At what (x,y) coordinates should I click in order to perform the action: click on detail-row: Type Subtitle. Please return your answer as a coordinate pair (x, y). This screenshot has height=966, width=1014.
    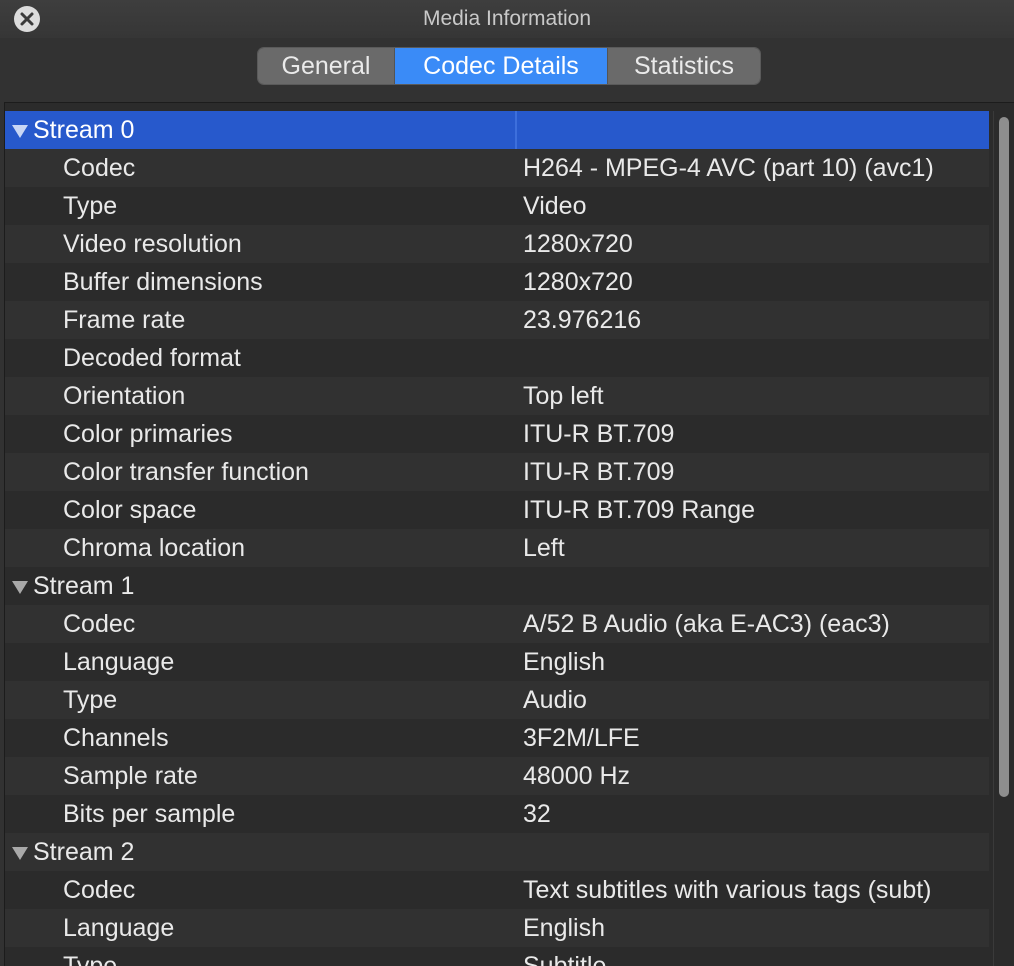
    Looking at the image, I should click on (497, 956).